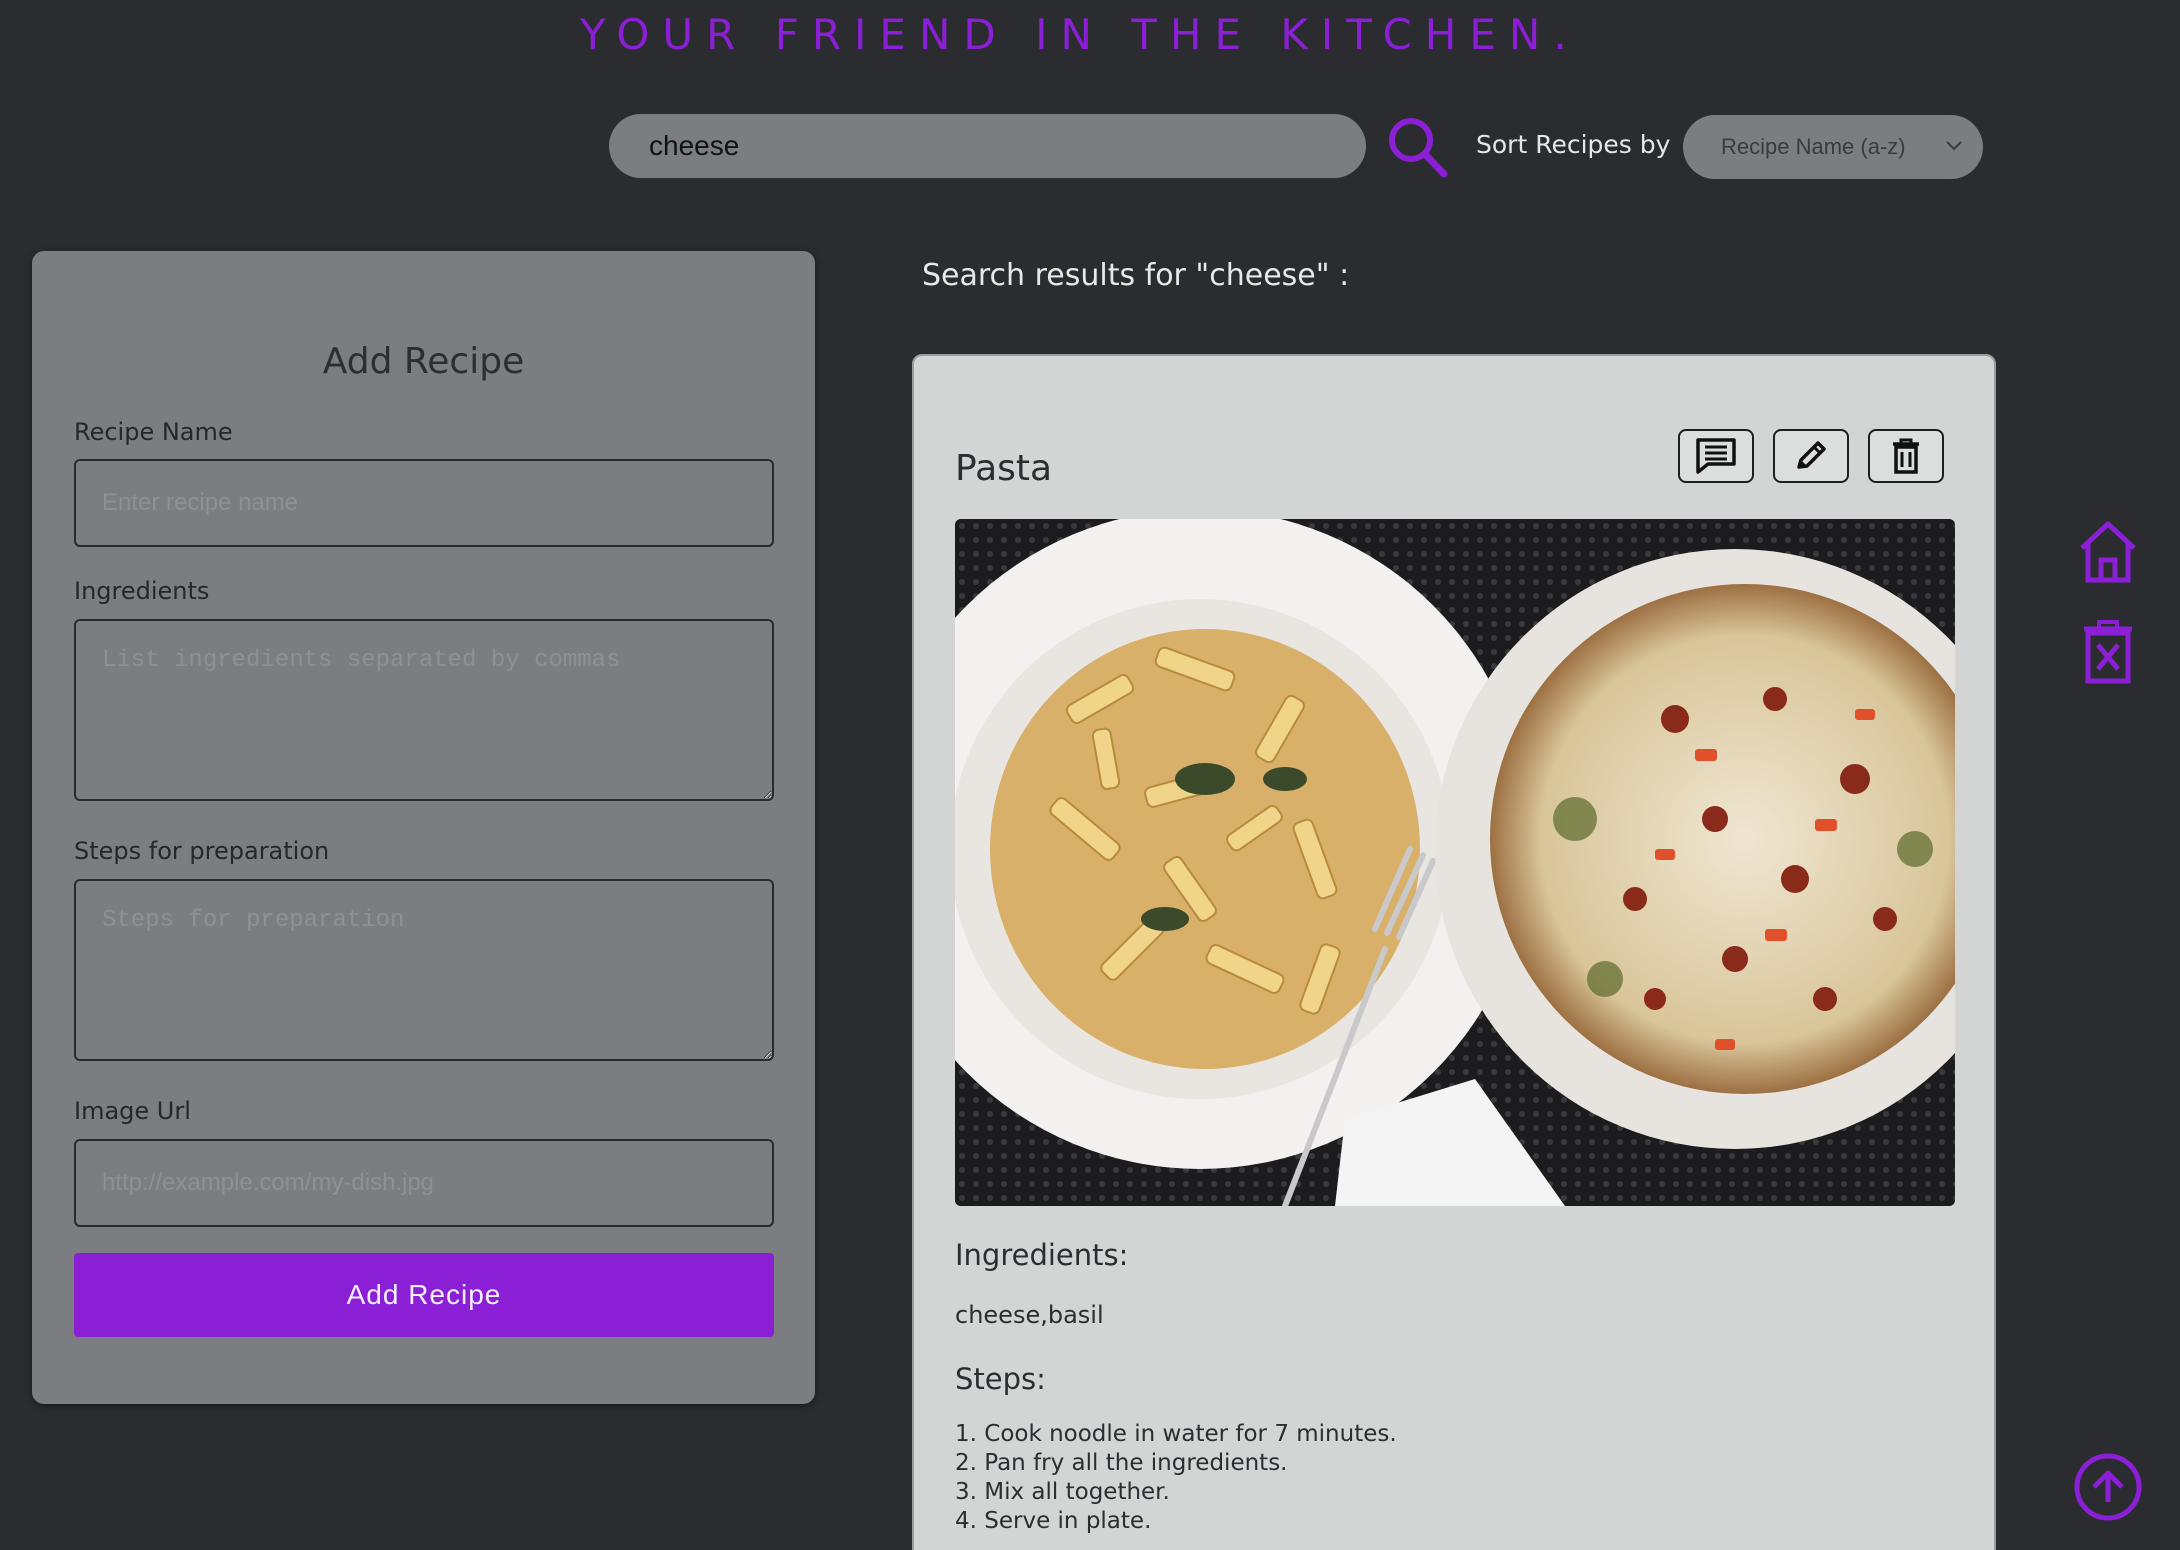 The image size is (2180, 1550). What do you see at coordinates (424, 503) in the screenshot?
I see `recipe-name-input` at bounding box center [424, 503].